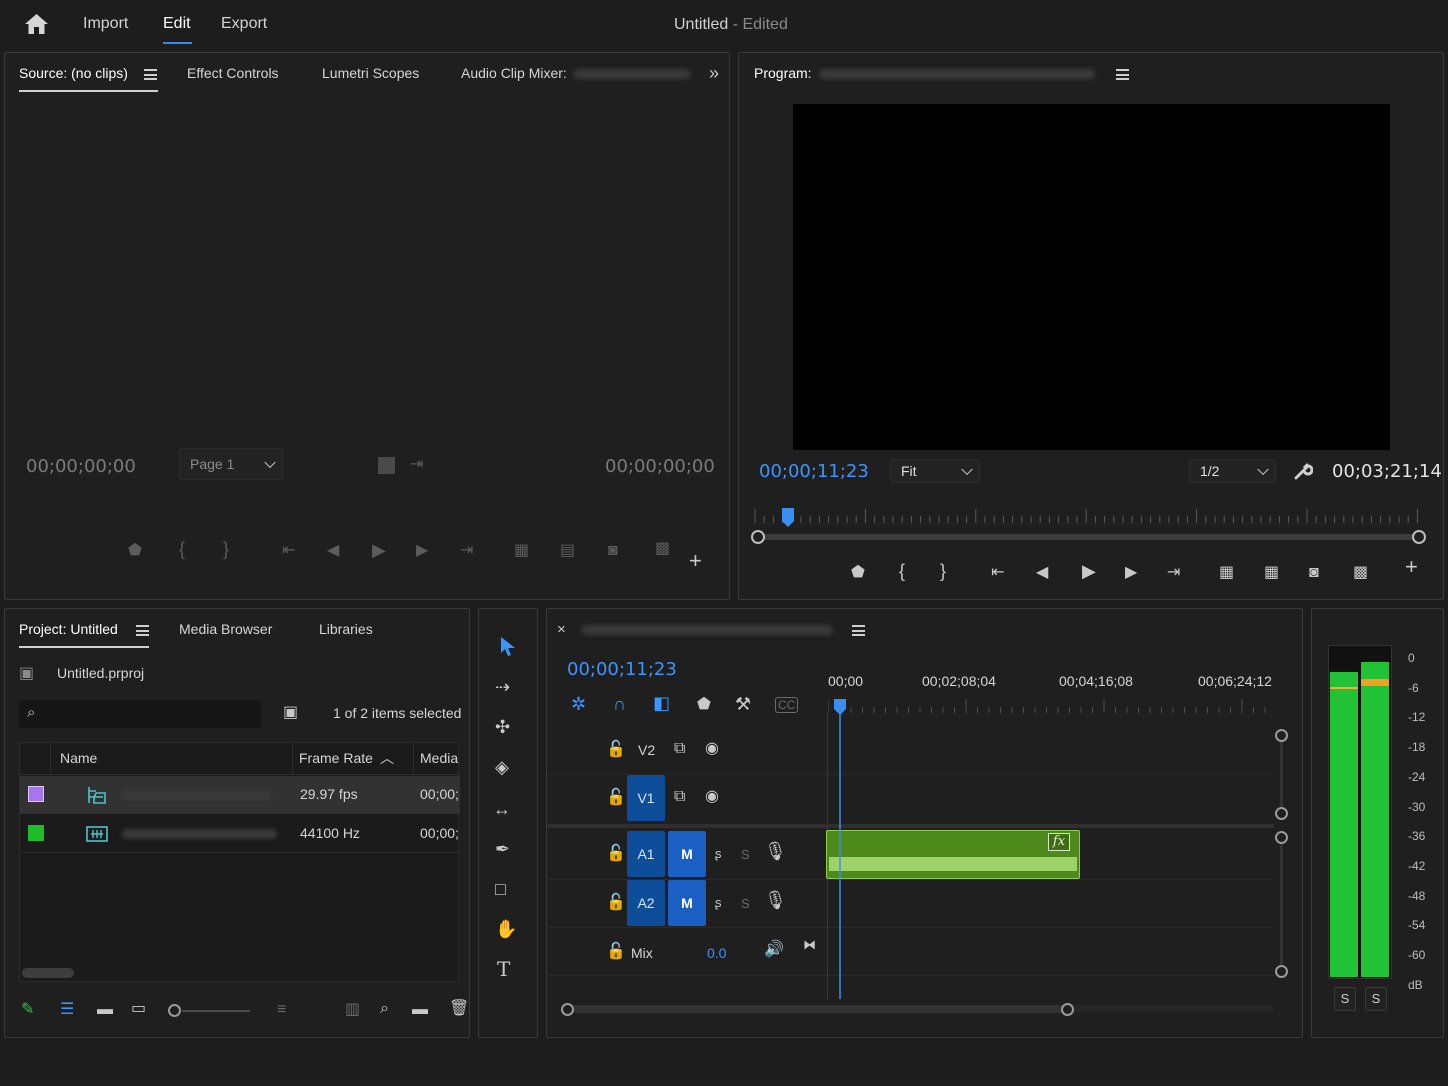  What do you see at coordinates (1281, 813) in the screenshot?
I see `video-scroll-bottom` at bounding box center [1281, 813].